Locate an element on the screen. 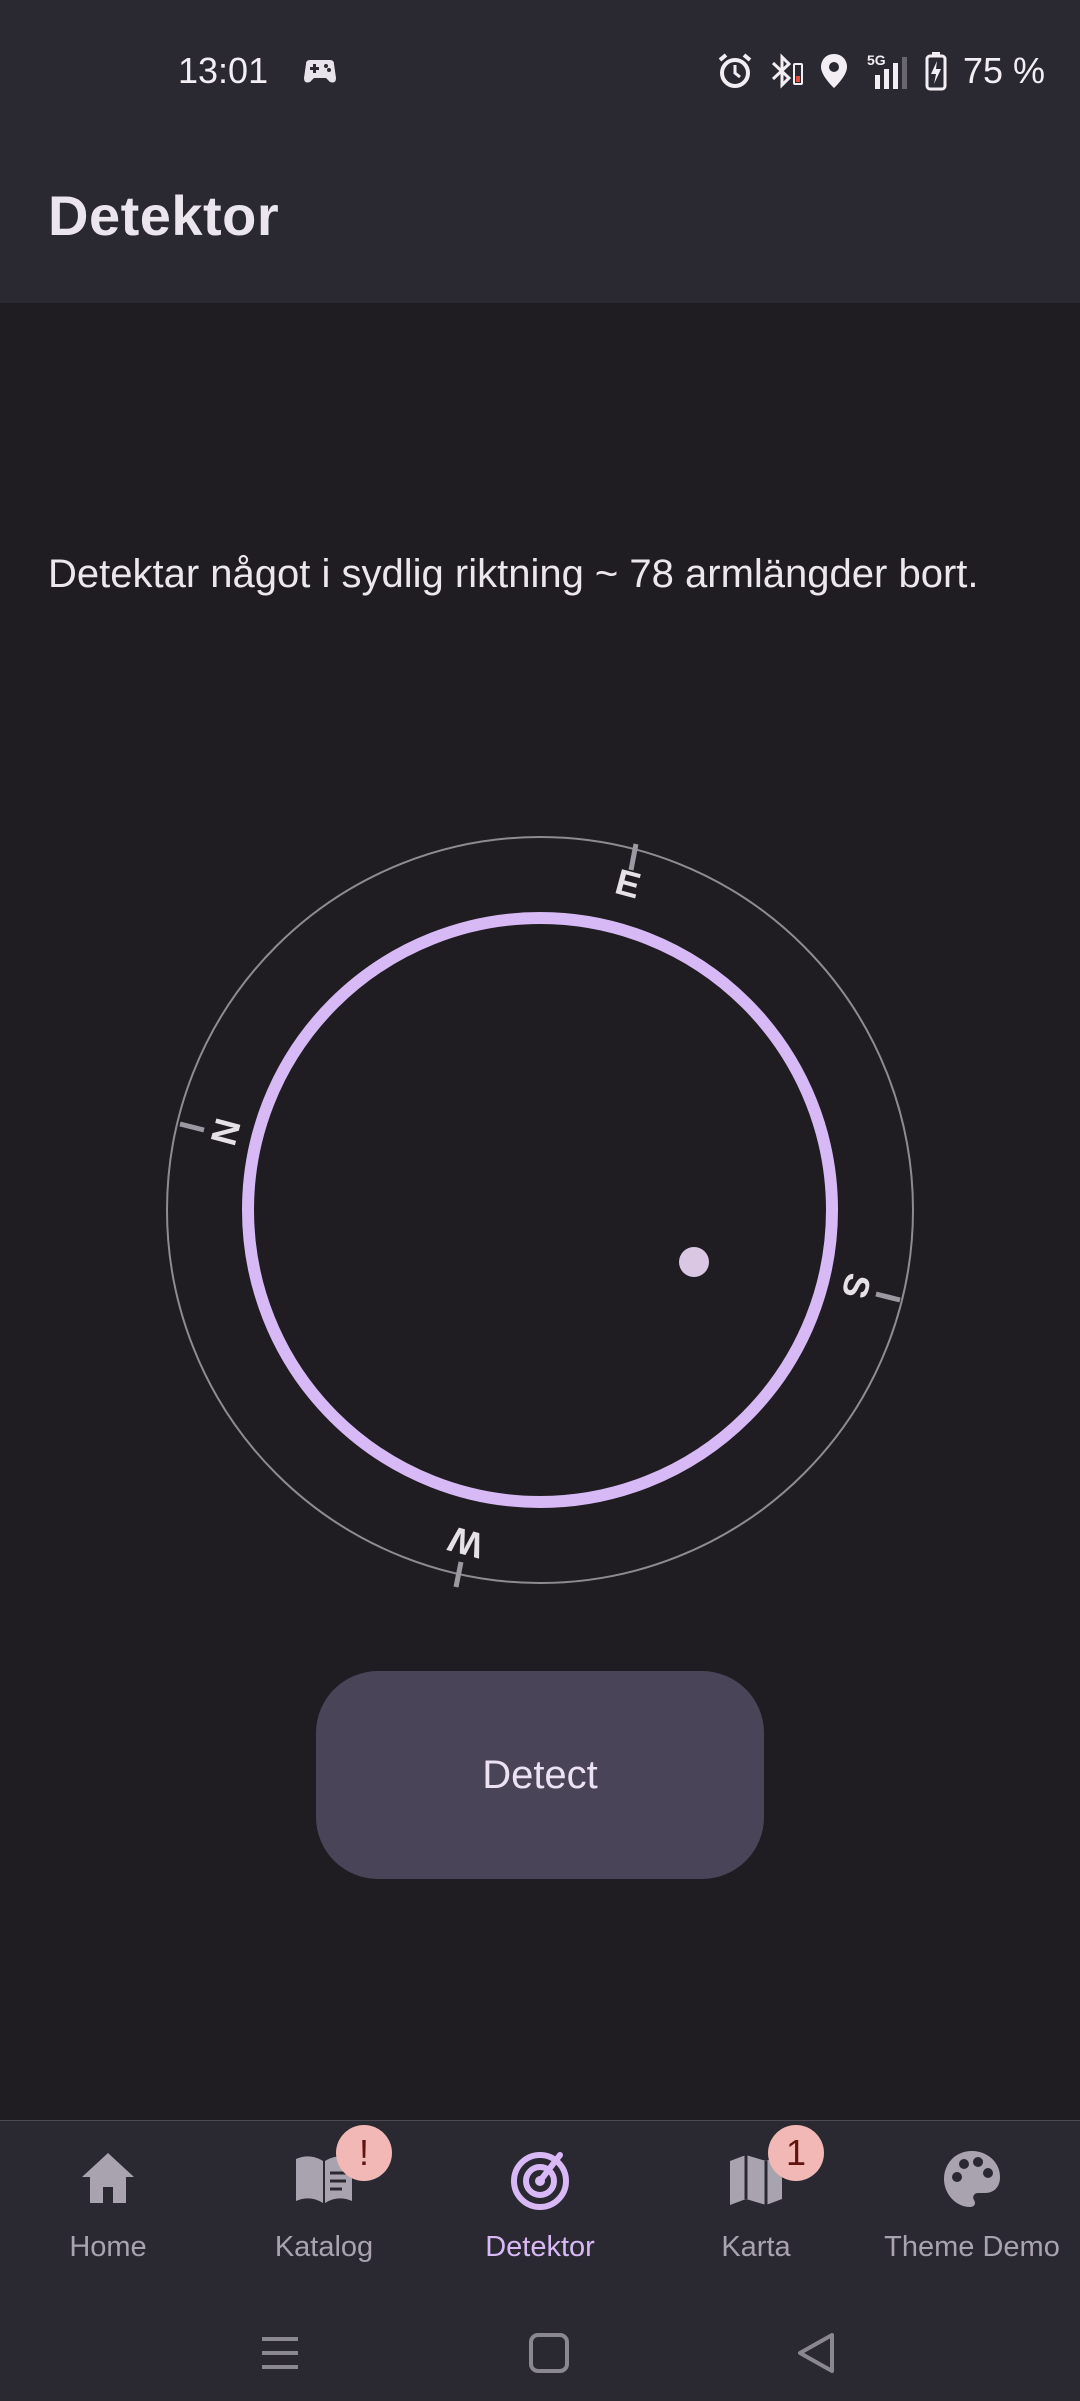 The height and width of the screenshot is (2401, 1080). status-bar: 13:01 5G 75 % is located at coordinates (540, 72).